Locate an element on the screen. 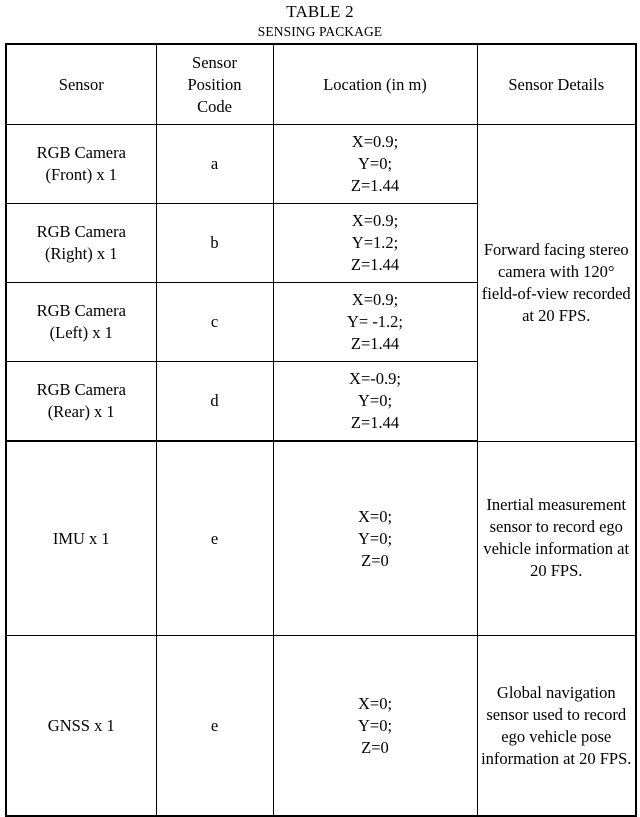 The height and width of the screenshot is (817, 640). cell-position-code: a is located at coordinates (214, 164).